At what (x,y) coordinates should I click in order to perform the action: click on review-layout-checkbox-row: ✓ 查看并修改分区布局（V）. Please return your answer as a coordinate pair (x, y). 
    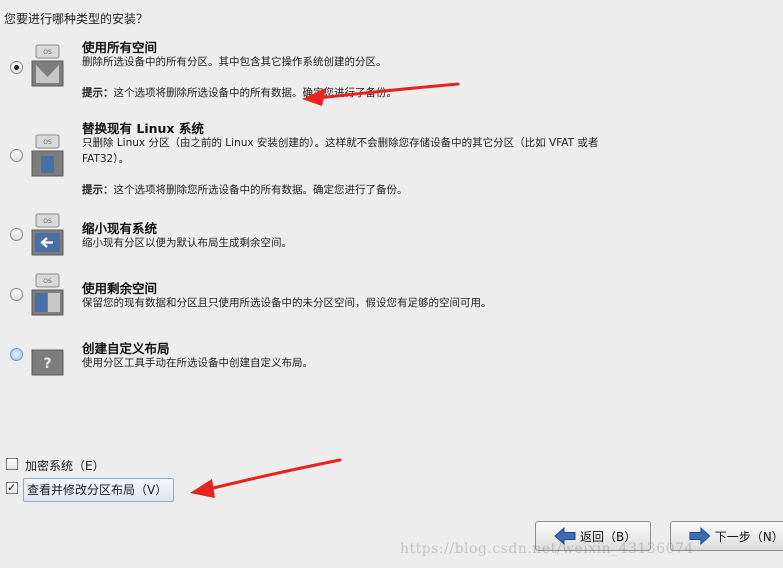
    Looking at the image, I should click on (96, 490).